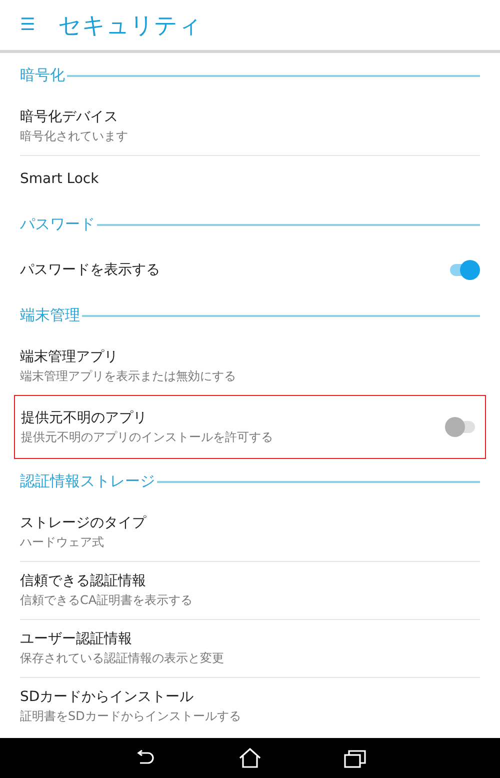  What do you see at coordinates (57, 224) in the screenshot?
I see `section-header: パスワード` at bounding box center [57, 224].